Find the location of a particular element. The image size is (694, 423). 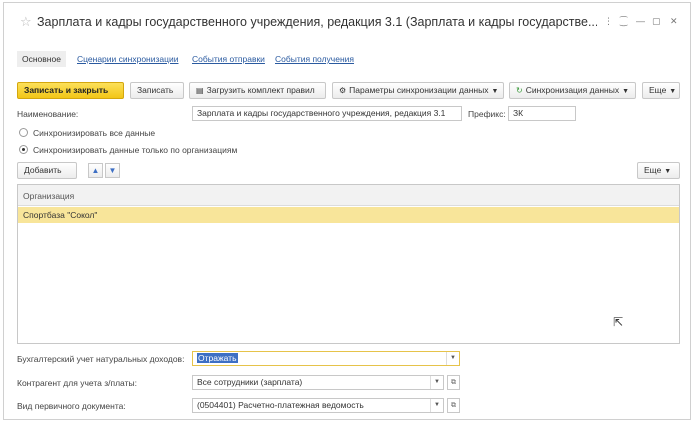

sync-data-button: ↻ Синхронизация данных ▼ is located at coordinates (572, 90).